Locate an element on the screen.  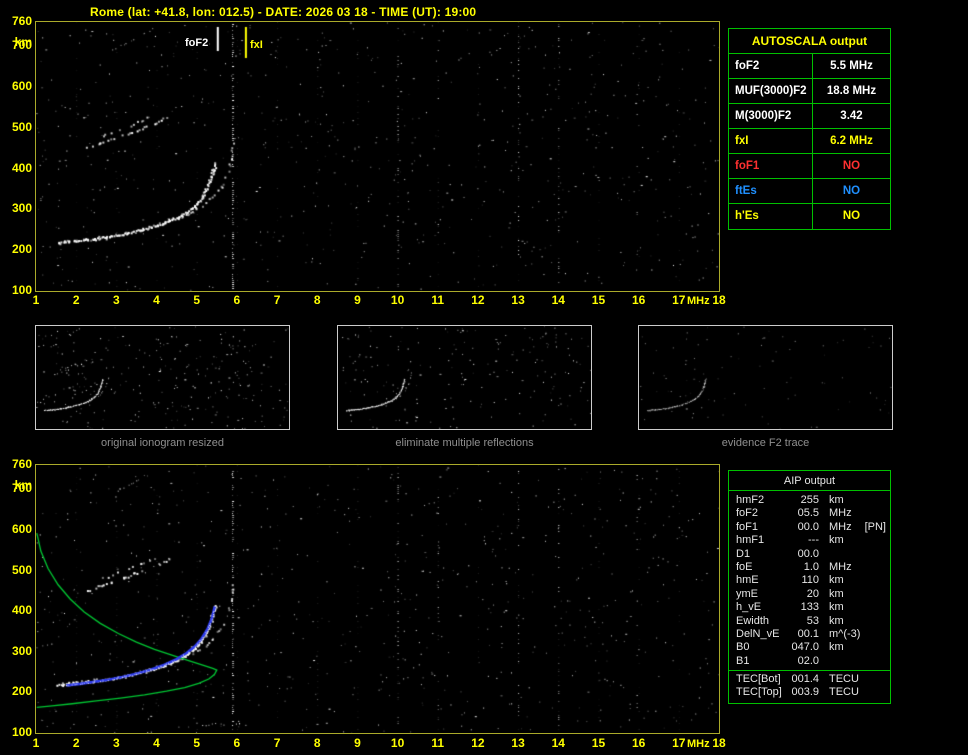
y-axis-tick-top: 400 is located at coordinates (21, 167).